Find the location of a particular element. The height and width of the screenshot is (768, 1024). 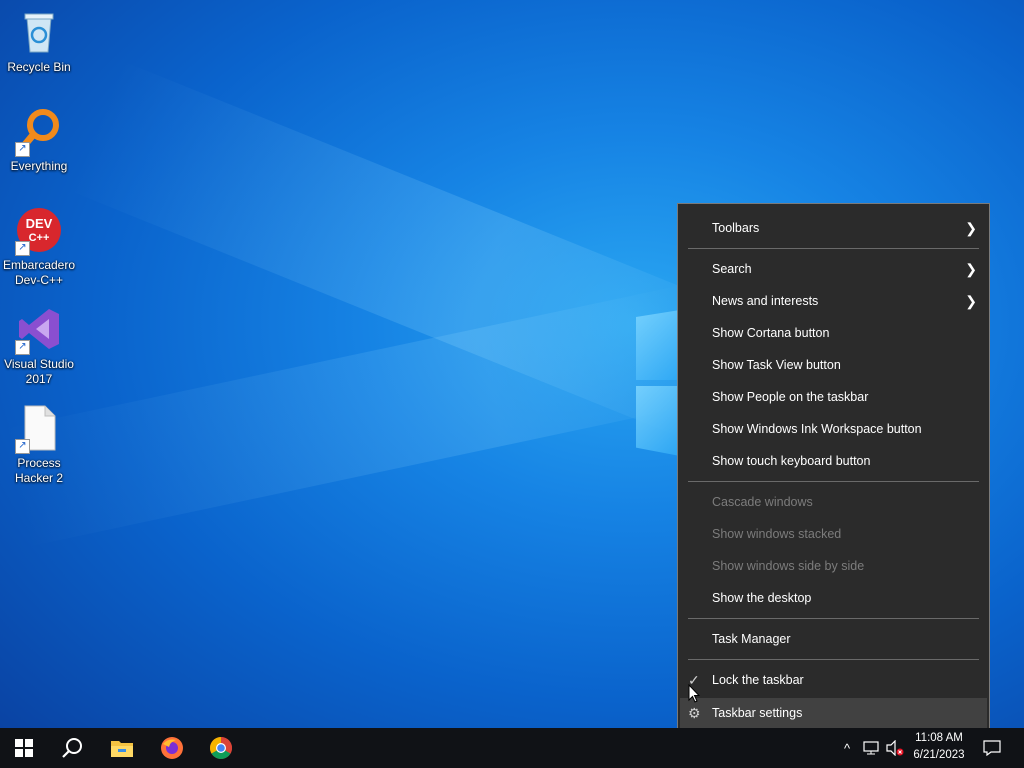

clock-date: 6/21/2023 is located at coordinates (939, 755).